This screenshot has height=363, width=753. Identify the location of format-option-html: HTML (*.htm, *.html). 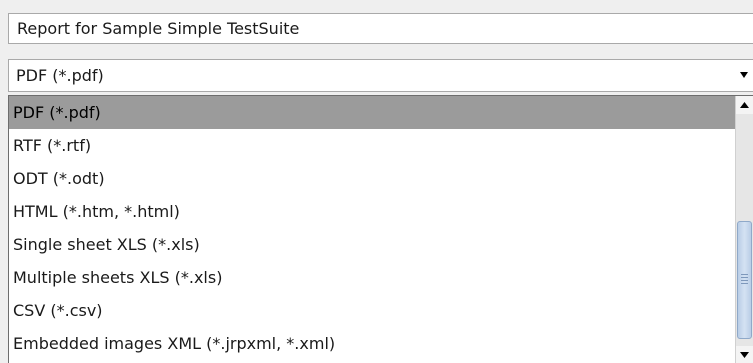
(372, 211).